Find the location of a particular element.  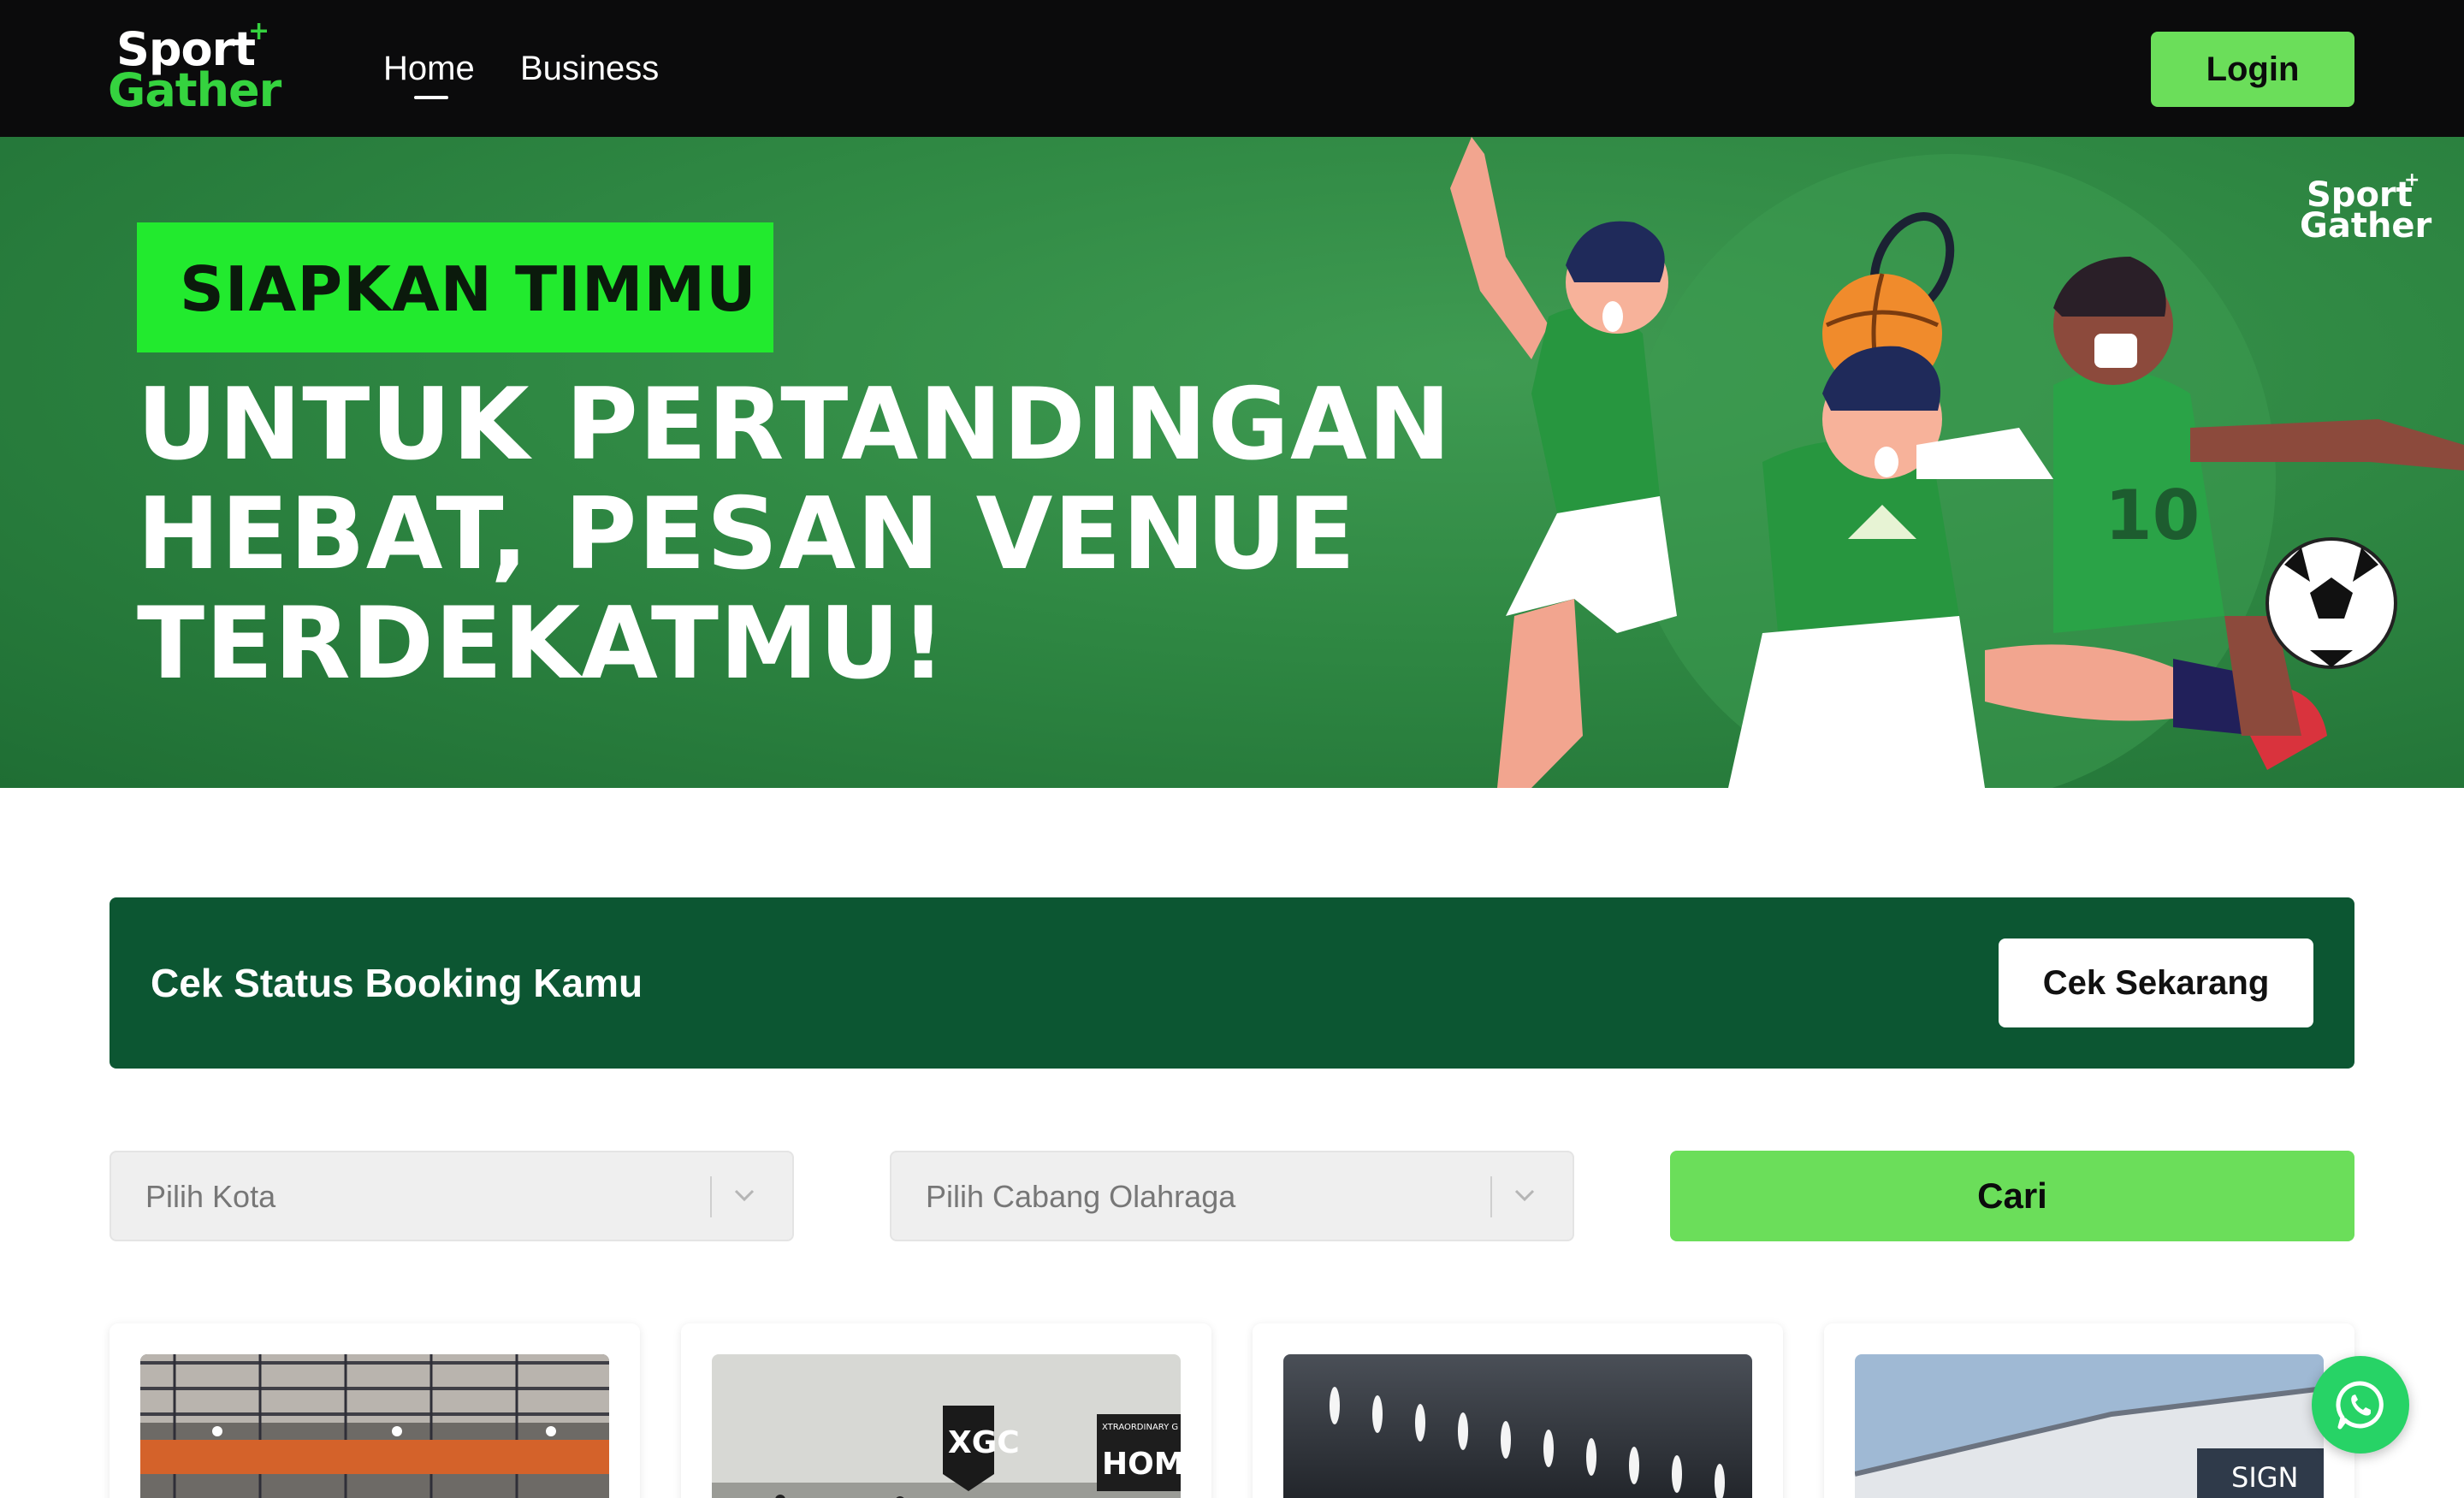

hero-logo-plus: + is located at coordinates (2412, 180).